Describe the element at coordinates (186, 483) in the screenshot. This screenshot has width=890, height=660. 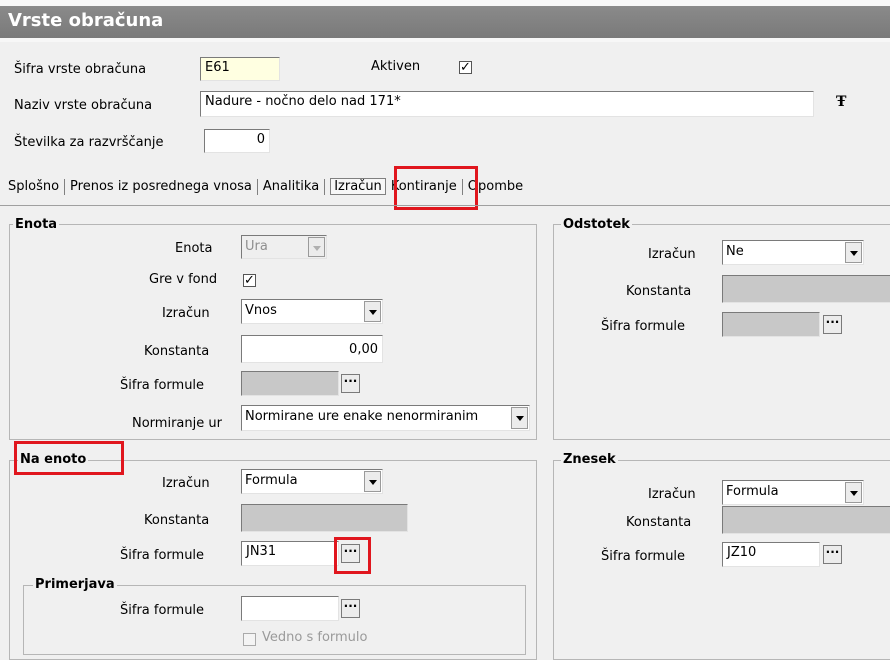
I see `na-enoto-calc-label: Izračun` at that location.